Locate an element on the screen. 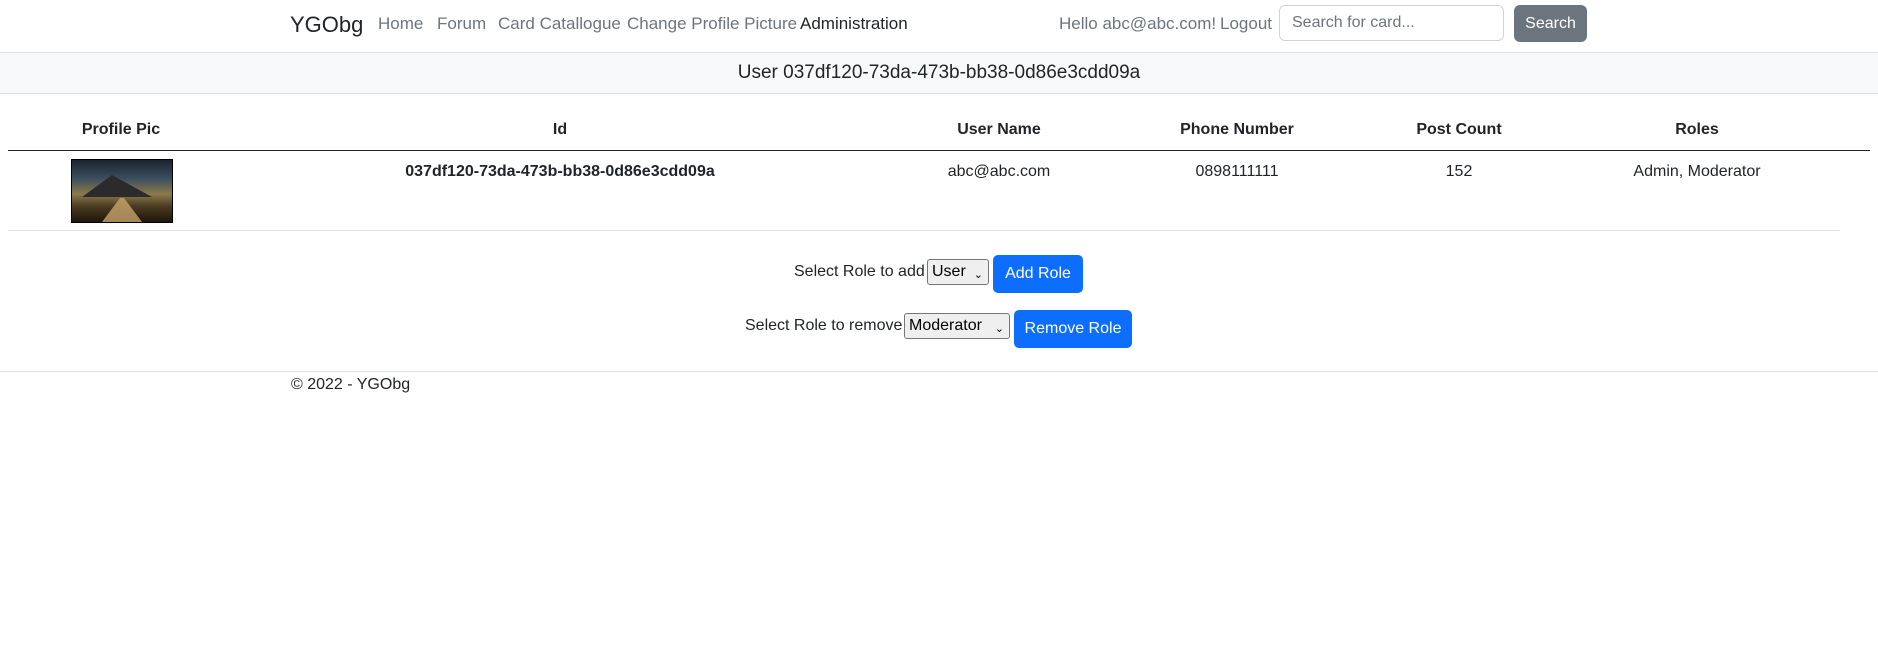 The height and width of the screenshot is (650, 1878). brand-link: YGObg is located at coordinates (326, 25).